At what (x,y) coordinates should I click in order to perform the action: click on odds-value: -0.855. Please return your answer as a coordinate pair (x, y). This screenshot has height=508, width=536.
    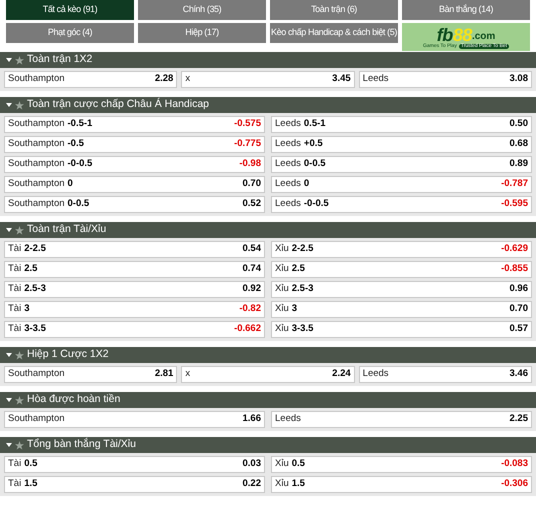
    Looking at the image, I should click on (514, 269).